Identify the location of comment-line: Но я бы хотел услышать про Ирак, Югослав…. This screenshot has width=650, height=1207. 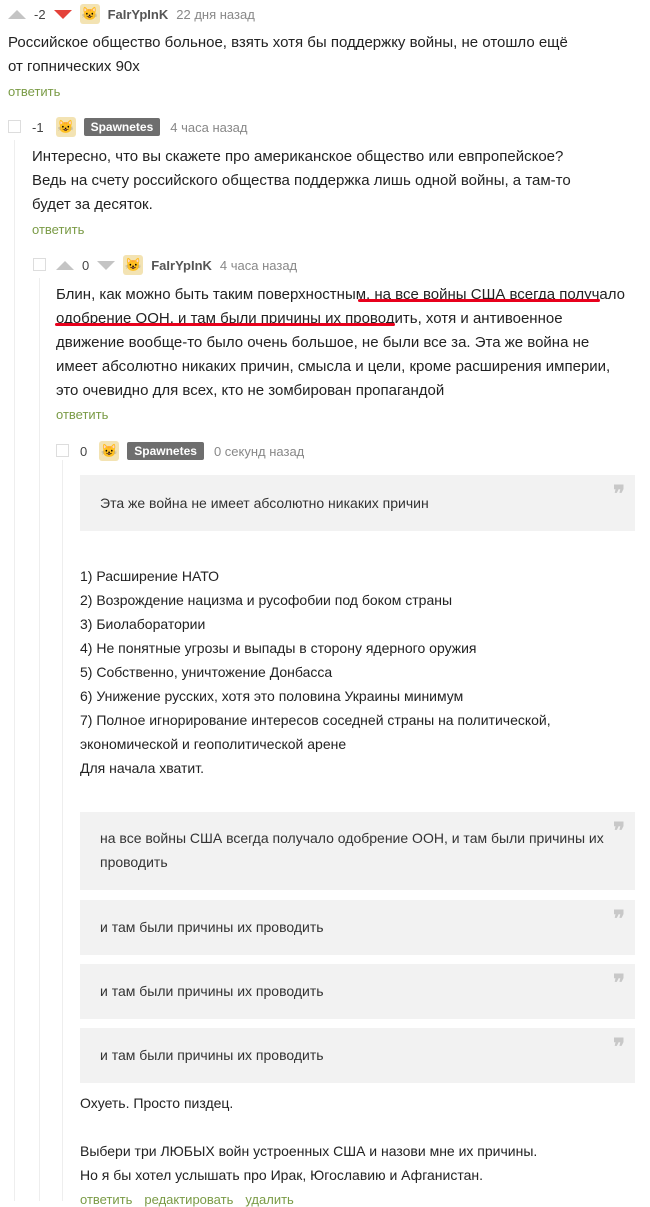
(281, 1175).